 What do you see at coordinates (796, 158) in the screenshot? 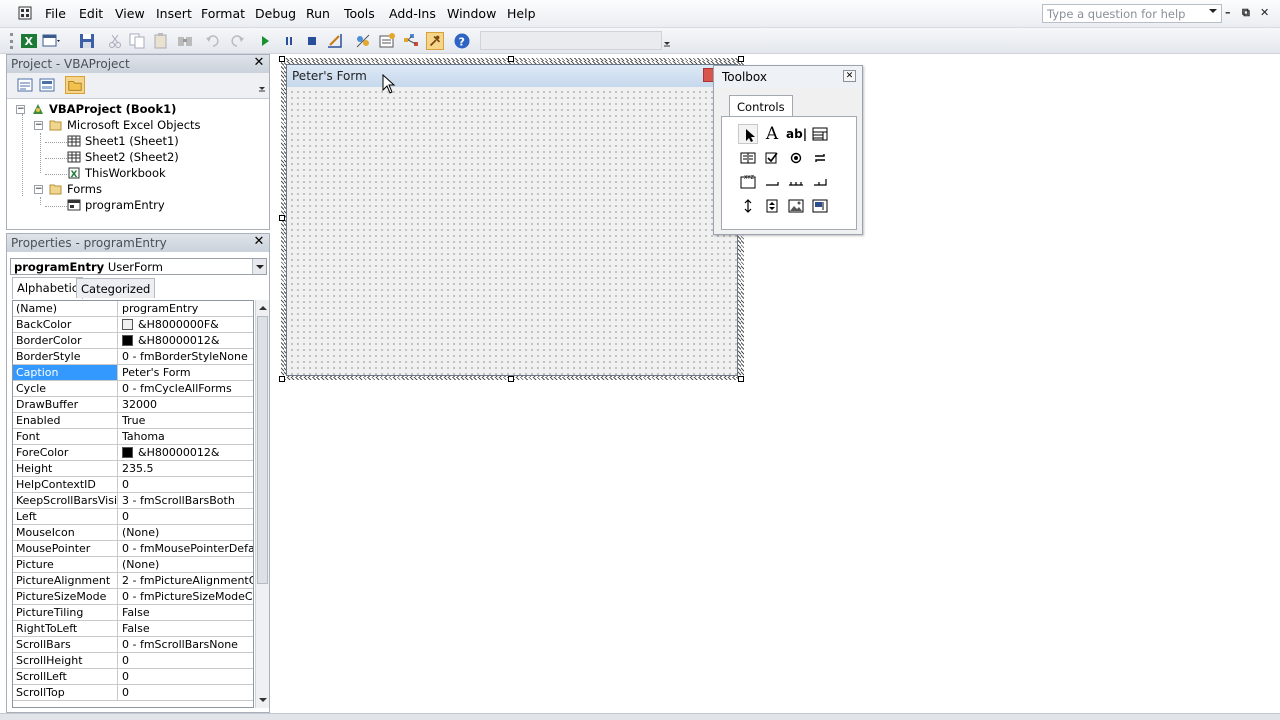
I see `optionbutton-icon` at bounding box center [796, 158].